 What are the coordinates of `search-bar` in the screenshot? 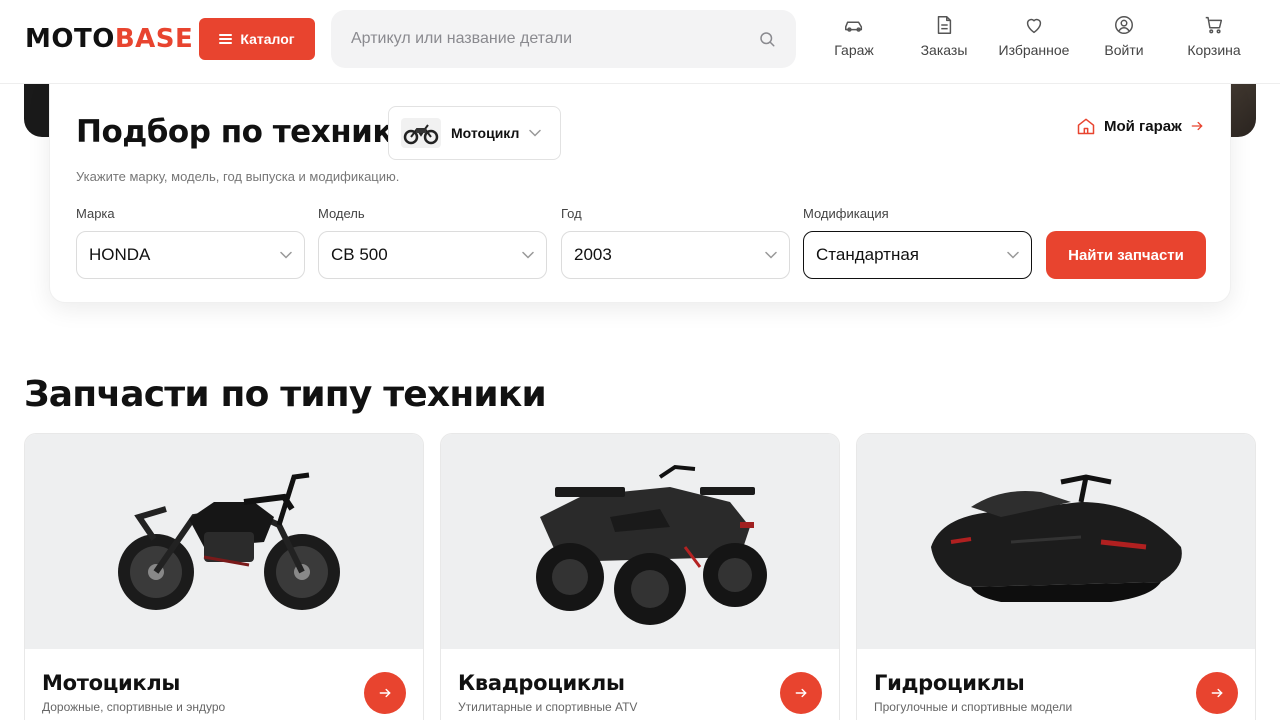 It's located at (563, 39).